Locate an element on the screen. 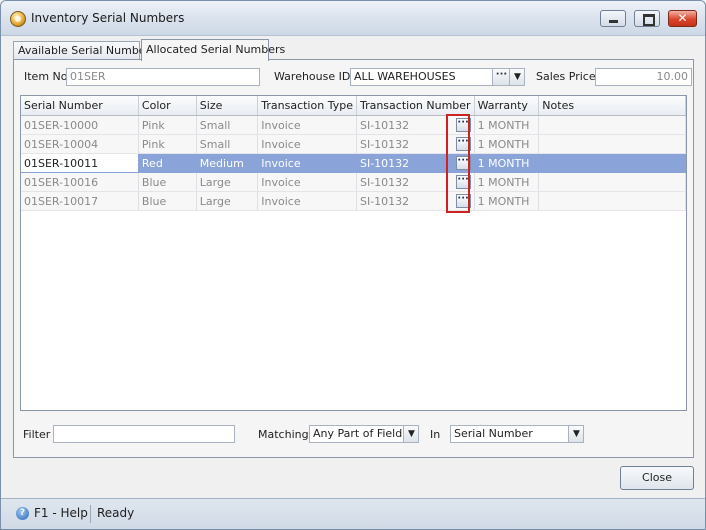  close-button: Close is located at coordinates (657, 478).